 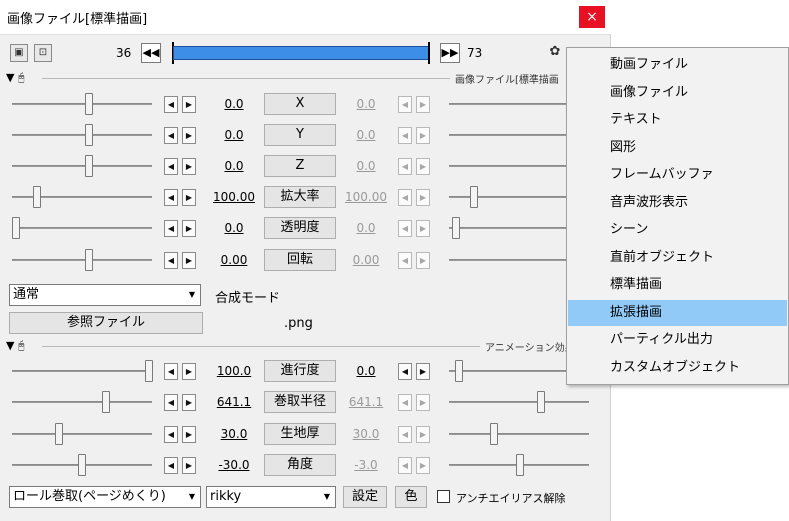 What do you see at coordinates (234, 434) in the screenshot?
I see `start-value: 30.0` at bounding box center [234, 434].